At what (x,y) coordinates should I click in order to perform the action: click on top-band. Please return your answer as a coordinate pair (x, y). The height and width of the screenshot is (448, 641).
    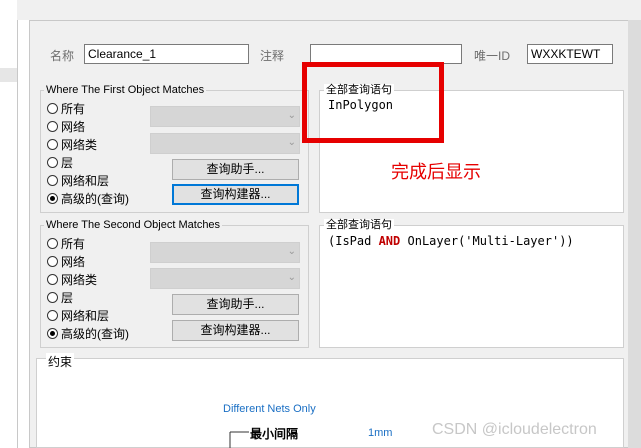
    Looking at the image, I should click on (329, 10).